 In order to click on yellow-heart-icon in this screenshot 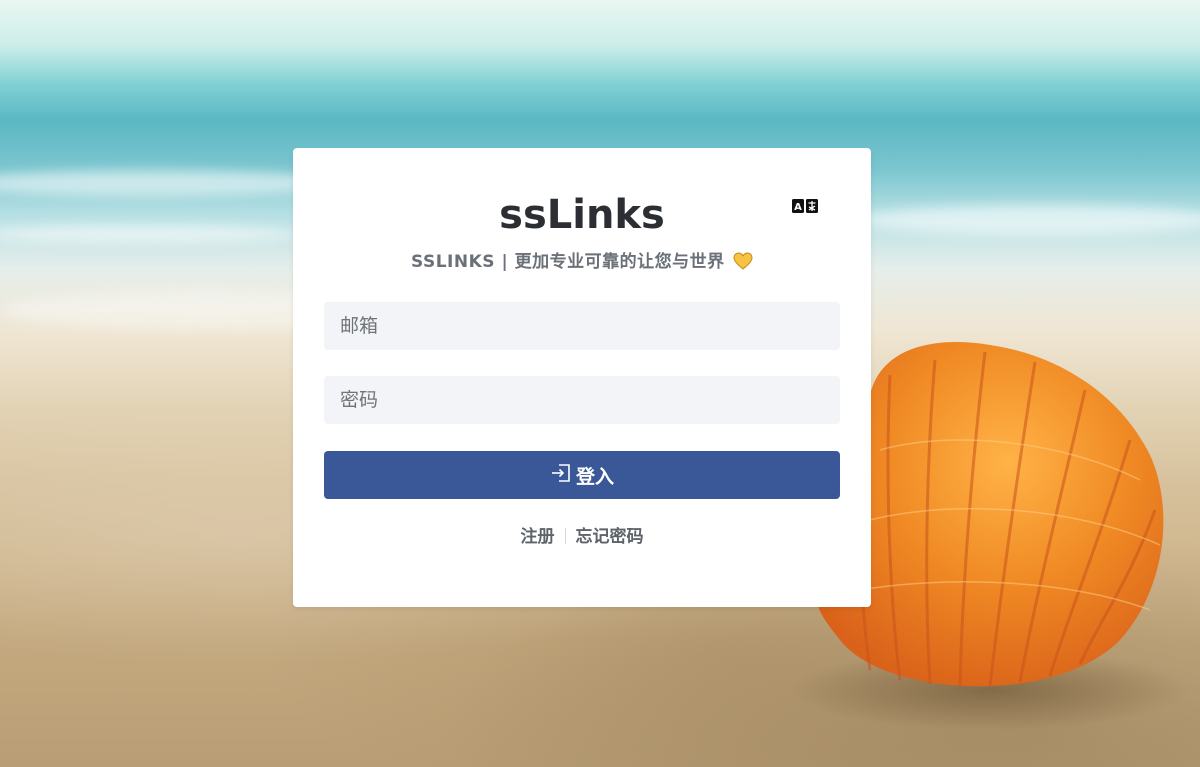, I will do `click(743, 264)`.